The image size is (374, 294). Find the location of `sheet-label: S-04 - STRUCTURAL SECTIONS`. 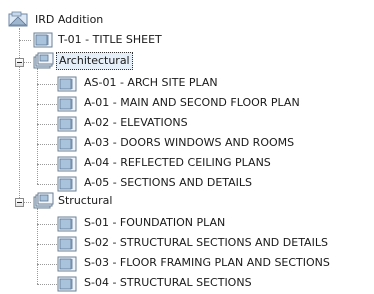

sheet-label: S-04 - STRUCTURAL SECTIONS is located at coordinates (168, 282).